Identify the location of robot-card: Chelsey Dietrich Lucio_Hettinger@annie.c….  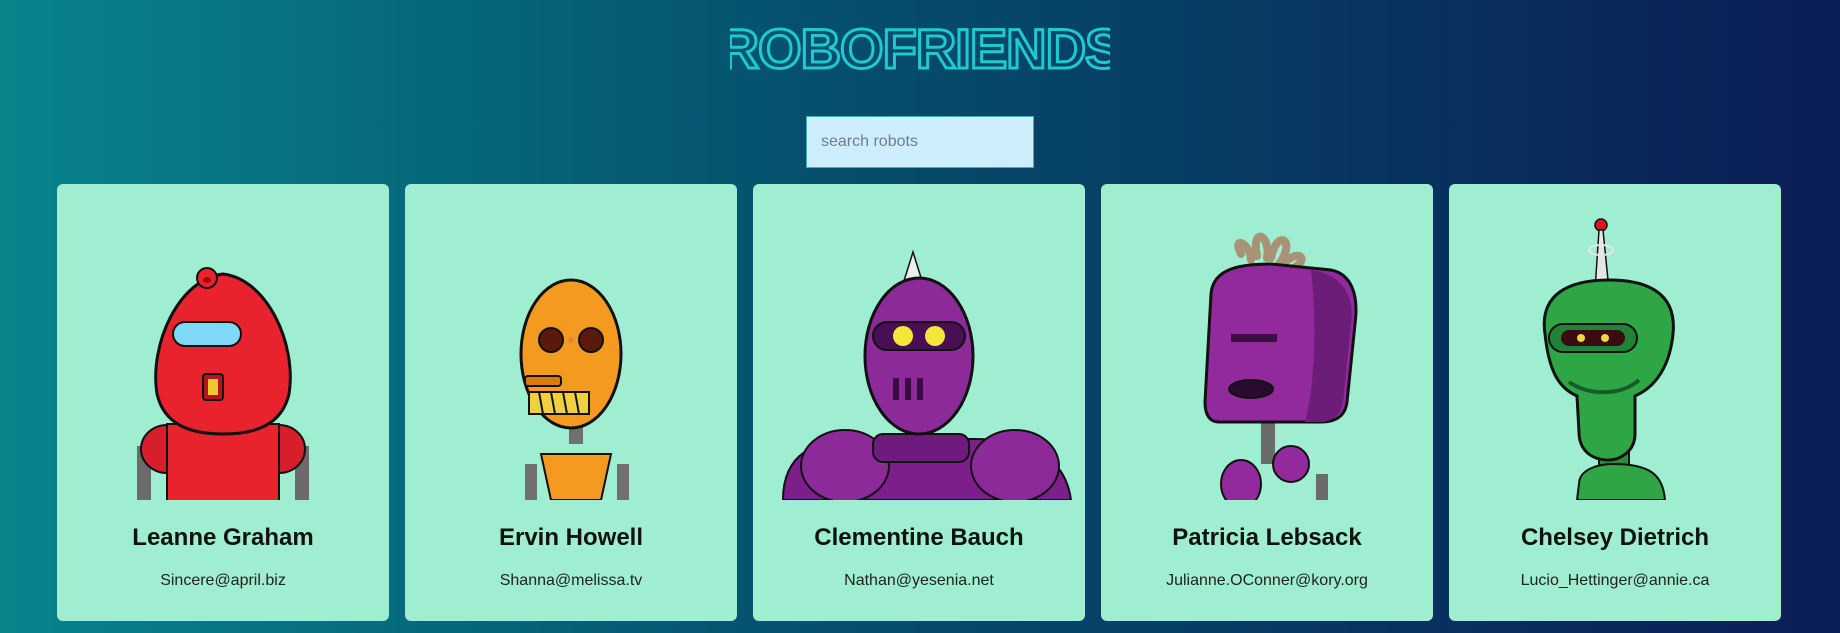
(1615, 402).